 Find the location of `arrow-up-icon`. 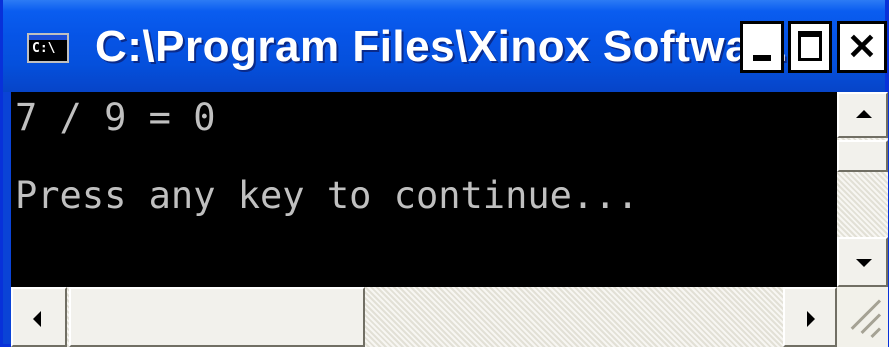

arrow-up-icon is located at coordinates (864, 114).